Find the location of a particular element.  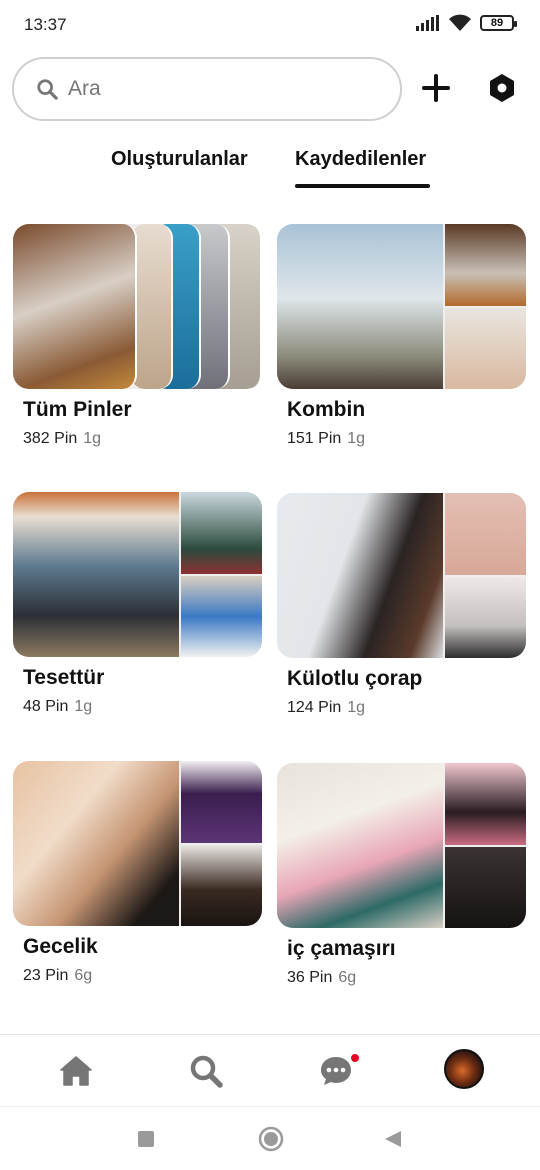

board-card: Külotlu çorap 124 Pin 1g is located at coordinates (401, 605).